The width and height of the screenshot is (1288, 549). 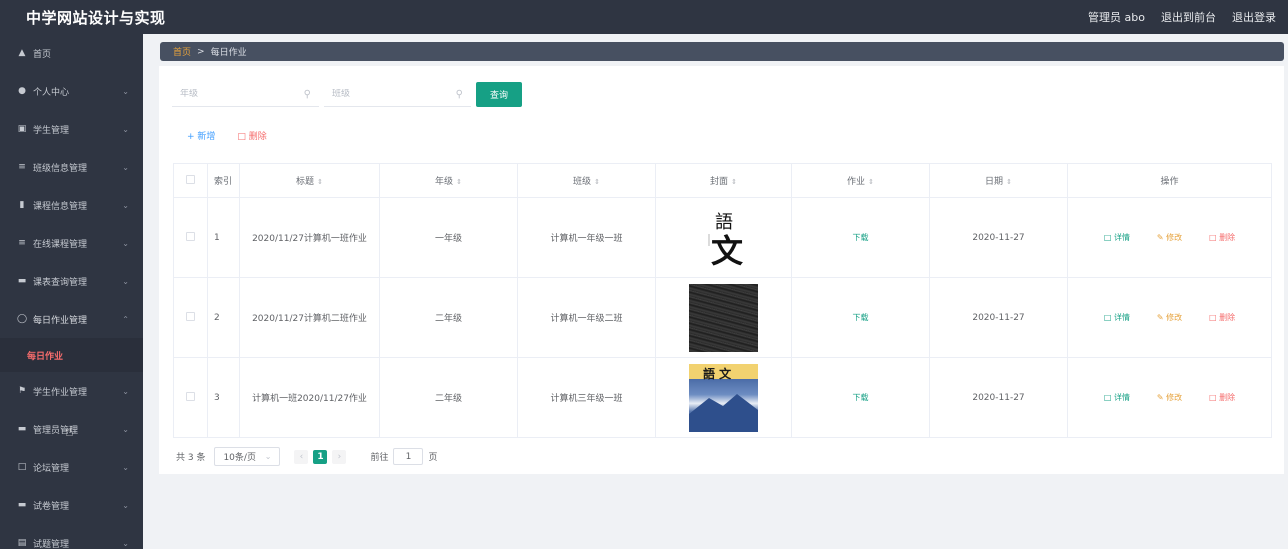 I want to click on sidebar-item-timetable: ▬ 课表查询管理 ⌄, so click(x=71, y=281).